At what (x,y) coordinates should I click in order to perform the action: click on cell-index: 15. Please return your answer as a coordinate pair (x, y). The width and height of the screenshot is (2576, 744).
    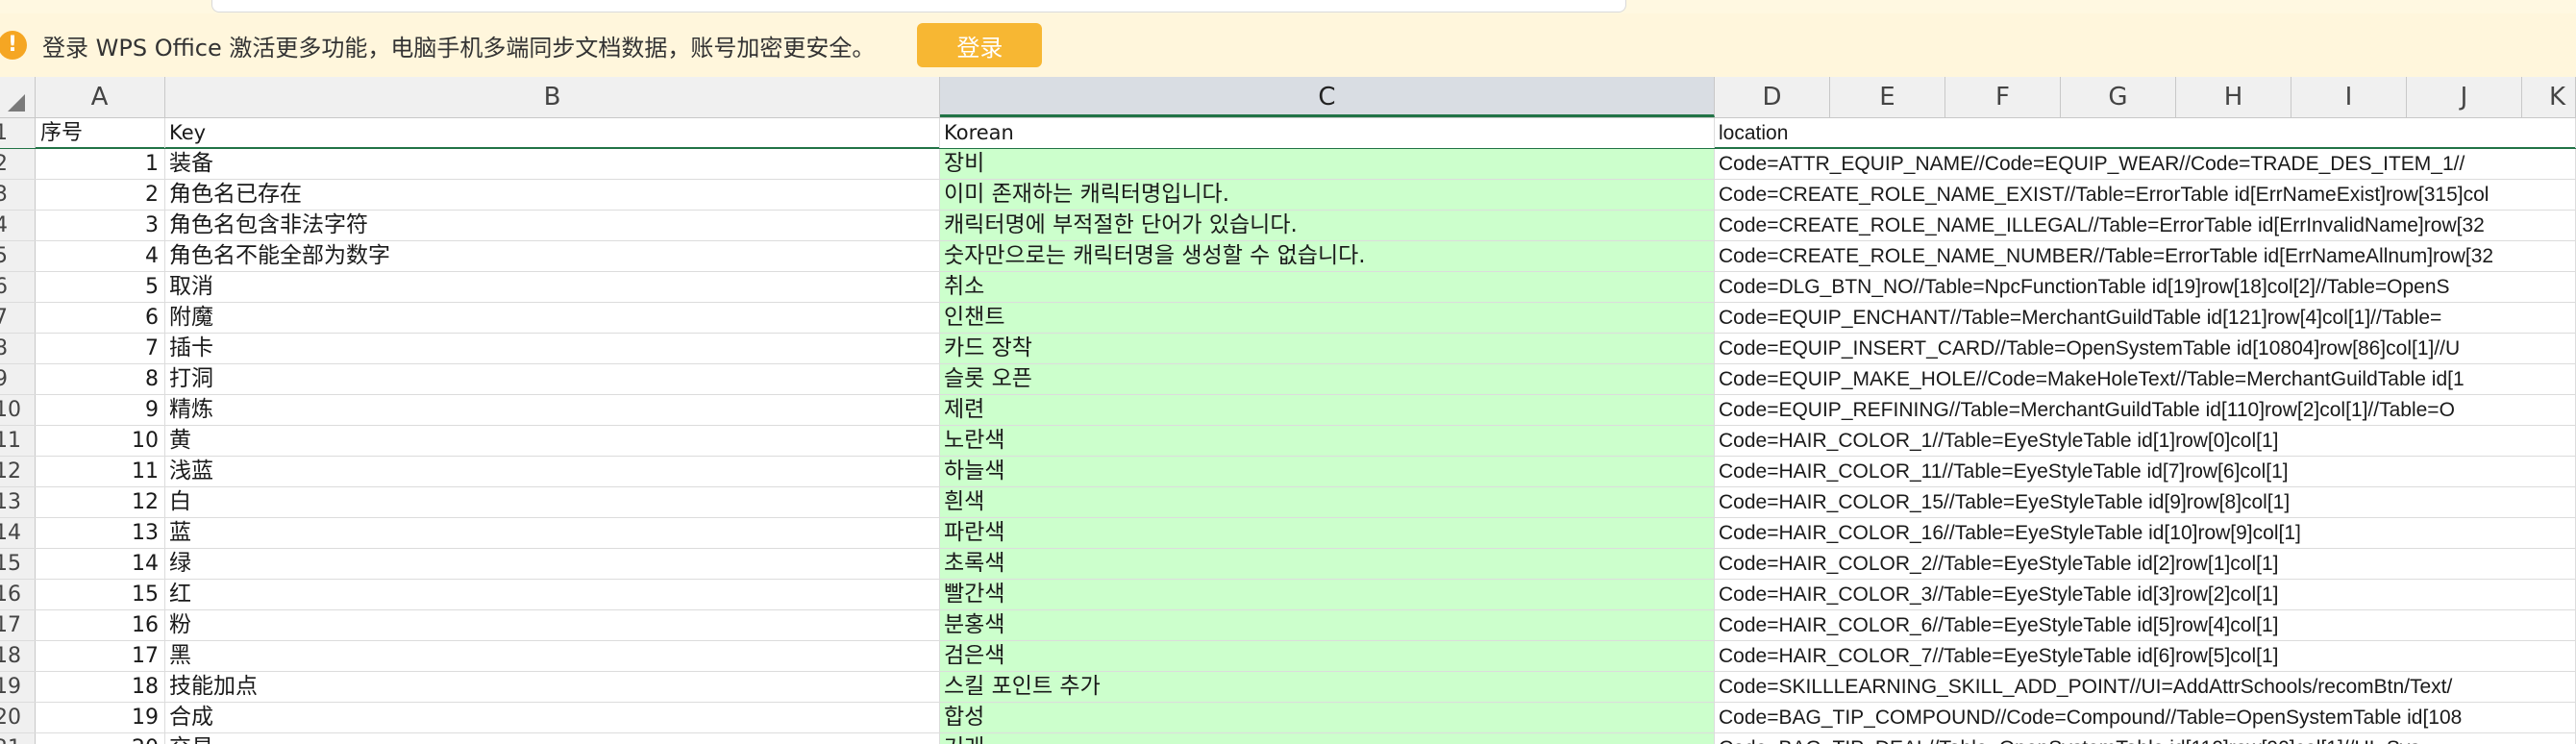
    Looking at the image, I should click on (100, 594).